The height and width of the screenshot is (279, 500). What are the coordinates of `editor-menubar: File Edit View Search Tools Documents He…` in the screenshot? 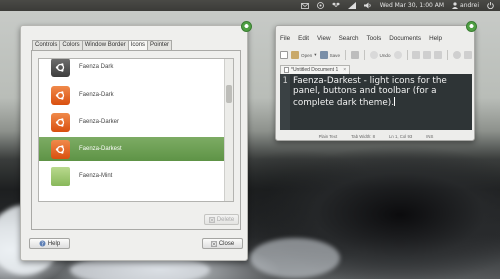 It's located at (361, 38).